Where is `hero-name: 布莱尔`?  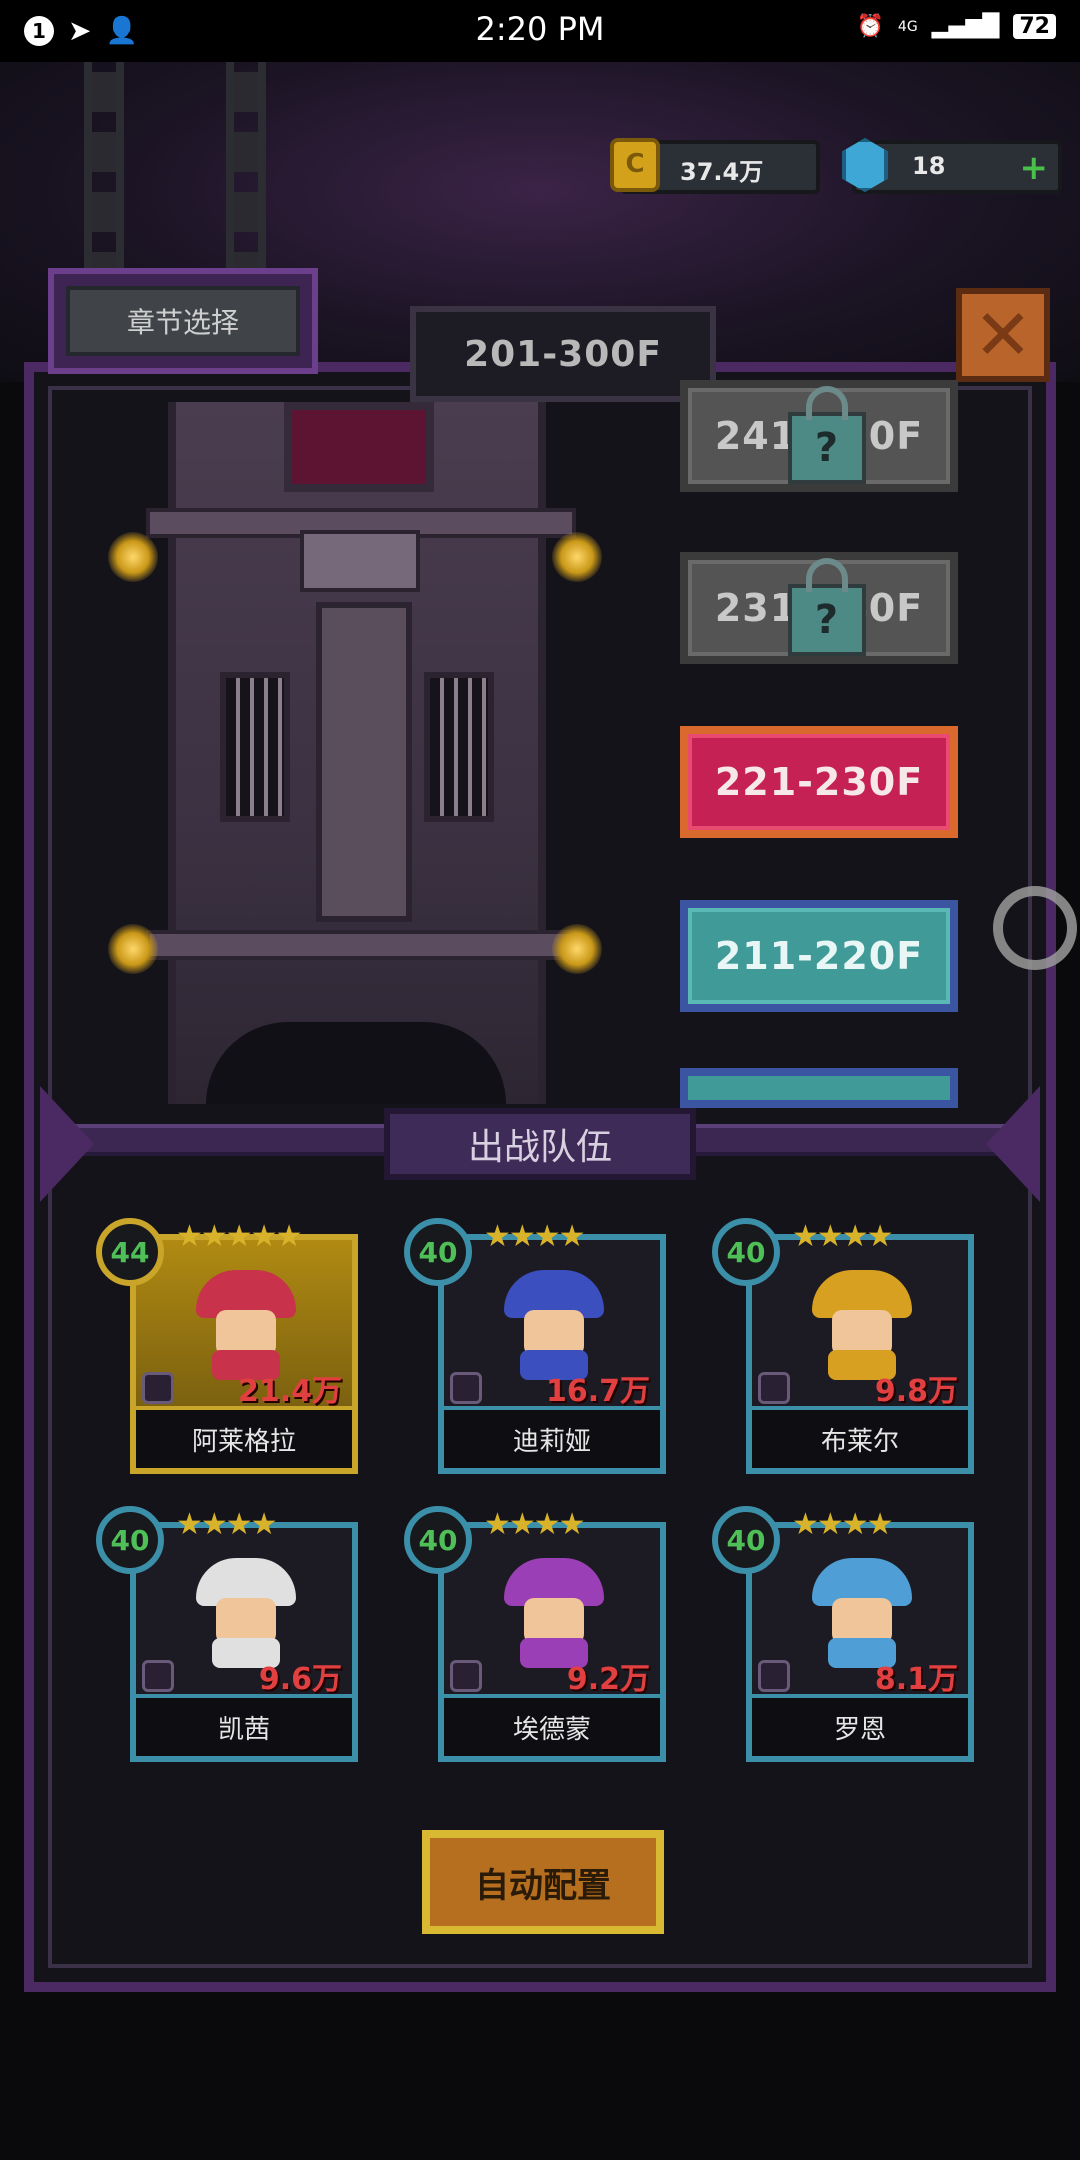
hero-name: 布莱尔 is located at coordinates (860, 1437).